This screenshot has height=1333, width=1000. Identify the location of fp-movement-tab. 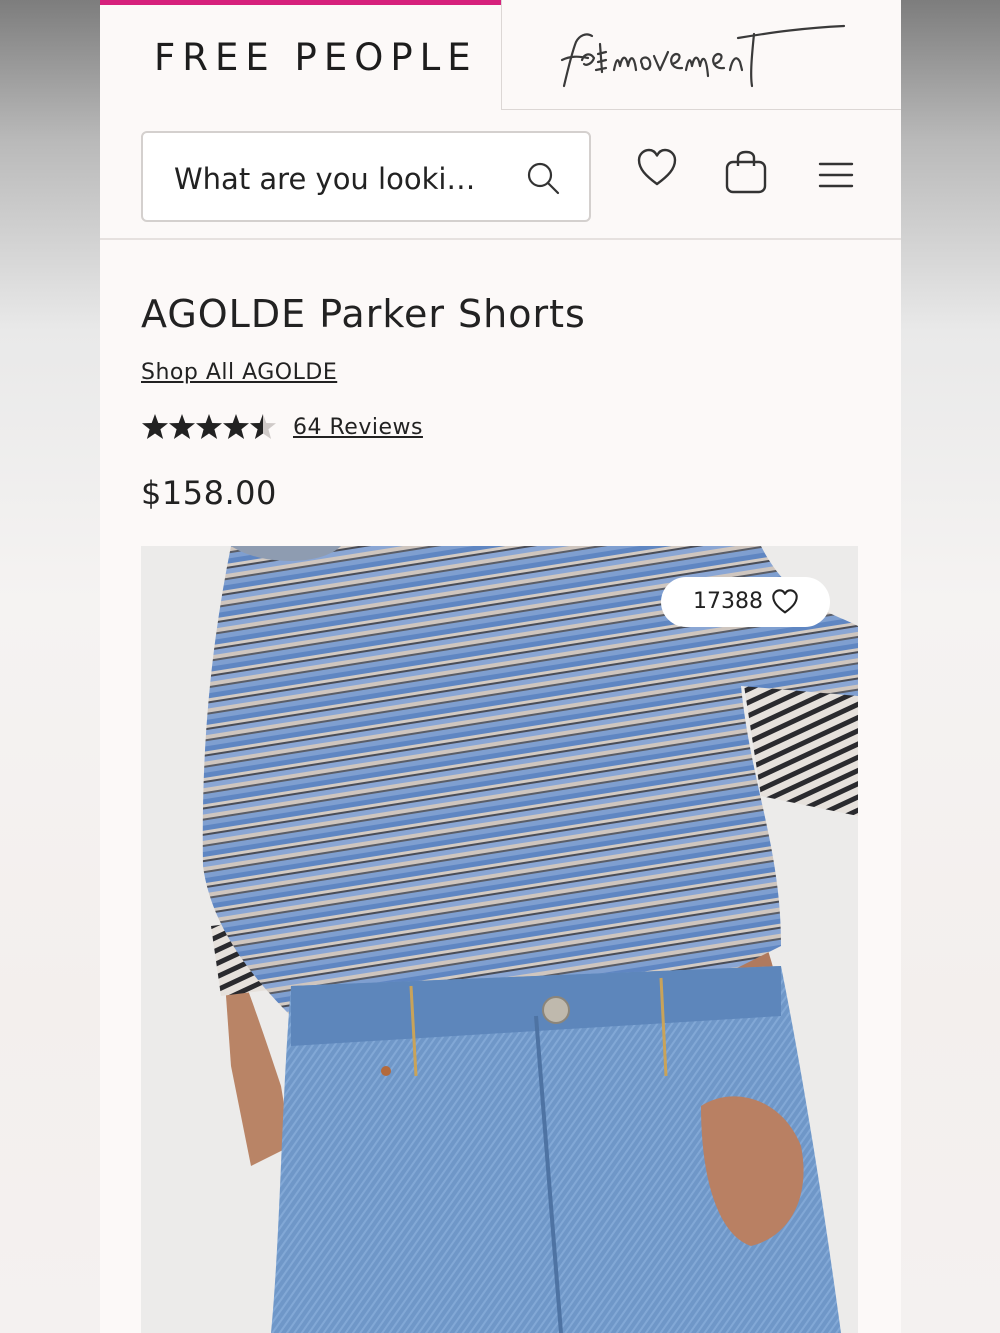
(701, 55).